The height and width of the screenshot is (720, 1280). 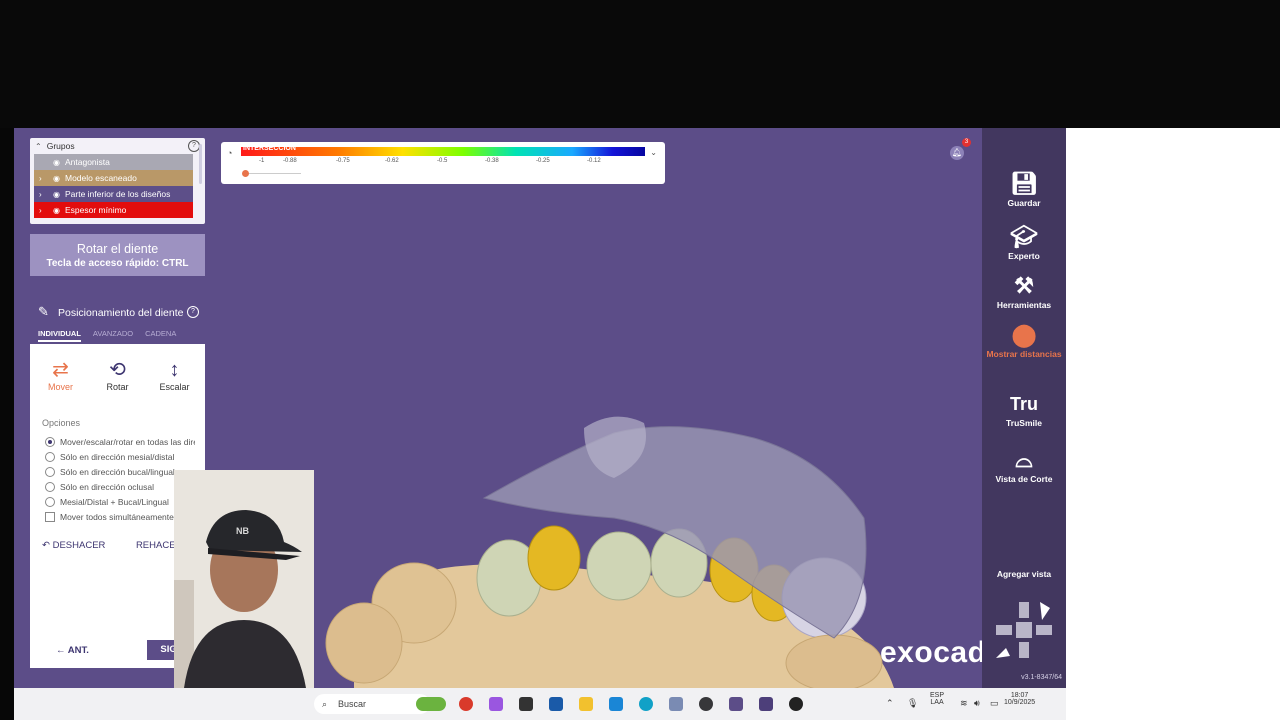 I want to click on trusmile-label: TruSmile, so click(x=1024, y=423).